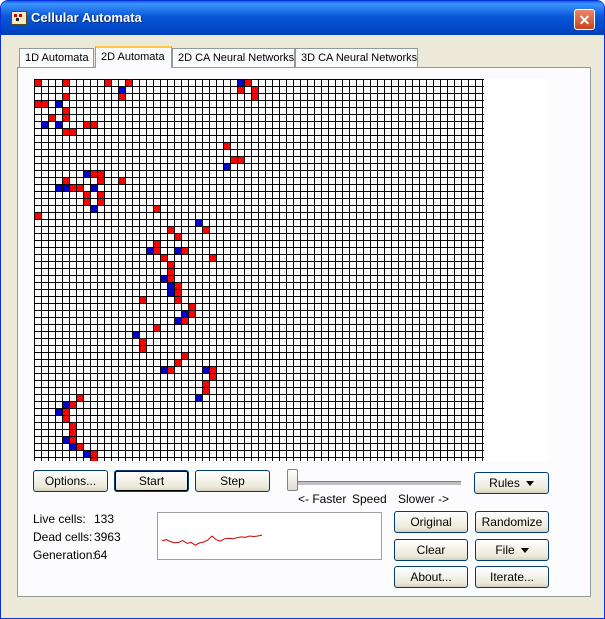  Describe the element at coordinates (584, 19) in the screenshot. I see `close-button: ✕` at that location.